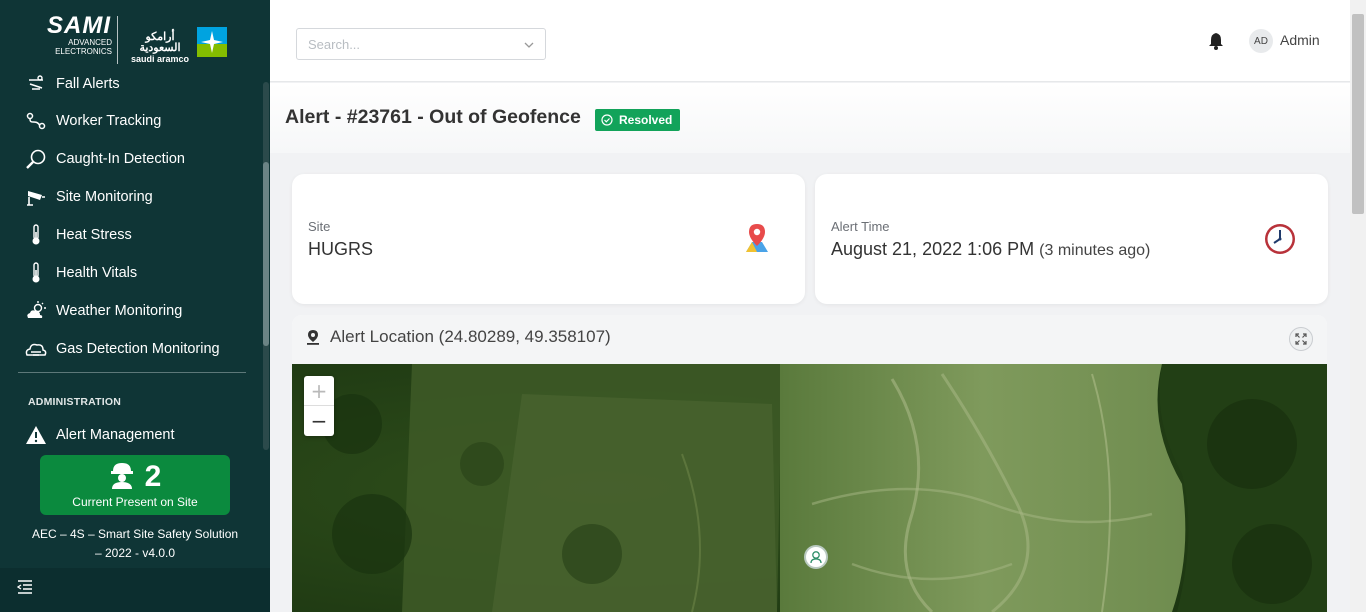  I want to click on sidebar-item-alert-management: Alert Management, so click(99, 435).